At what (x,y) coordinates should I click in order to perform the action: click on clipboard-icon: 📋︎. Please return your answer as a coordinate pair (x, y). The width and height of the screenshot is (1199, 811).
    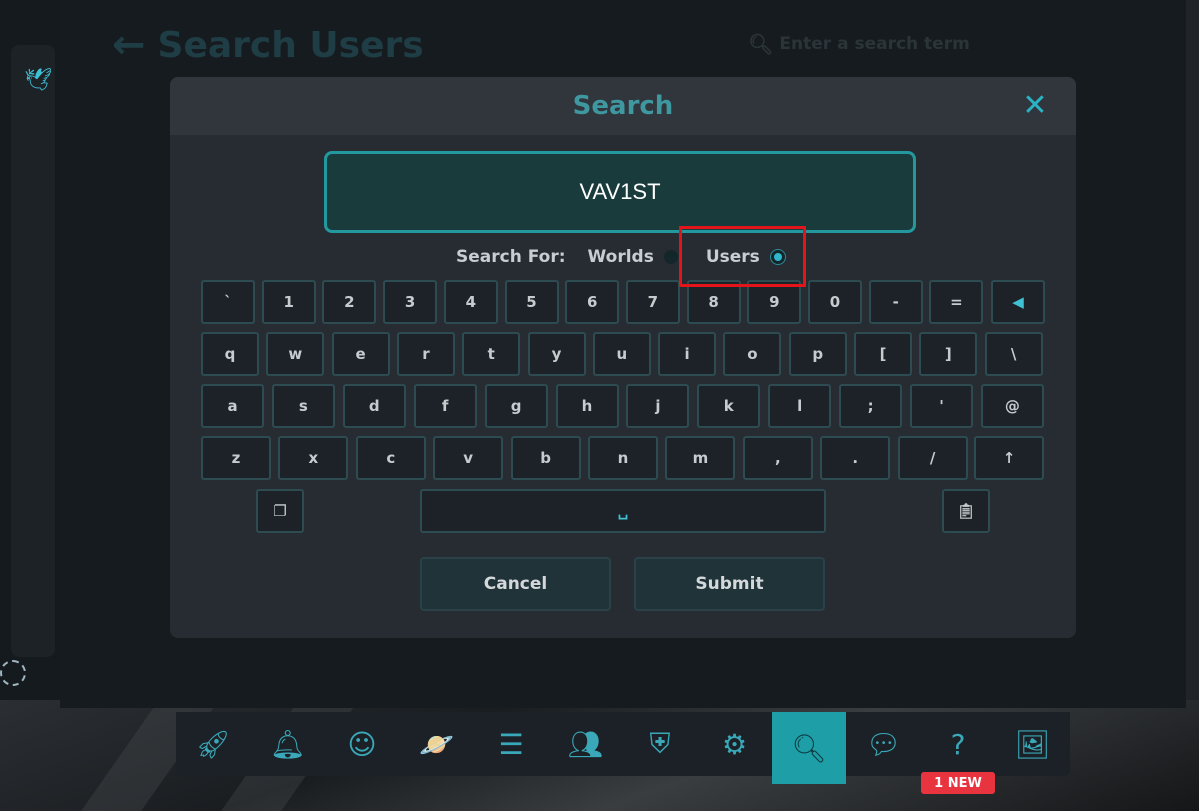
    Looking at the image, I should click on (966, 511).